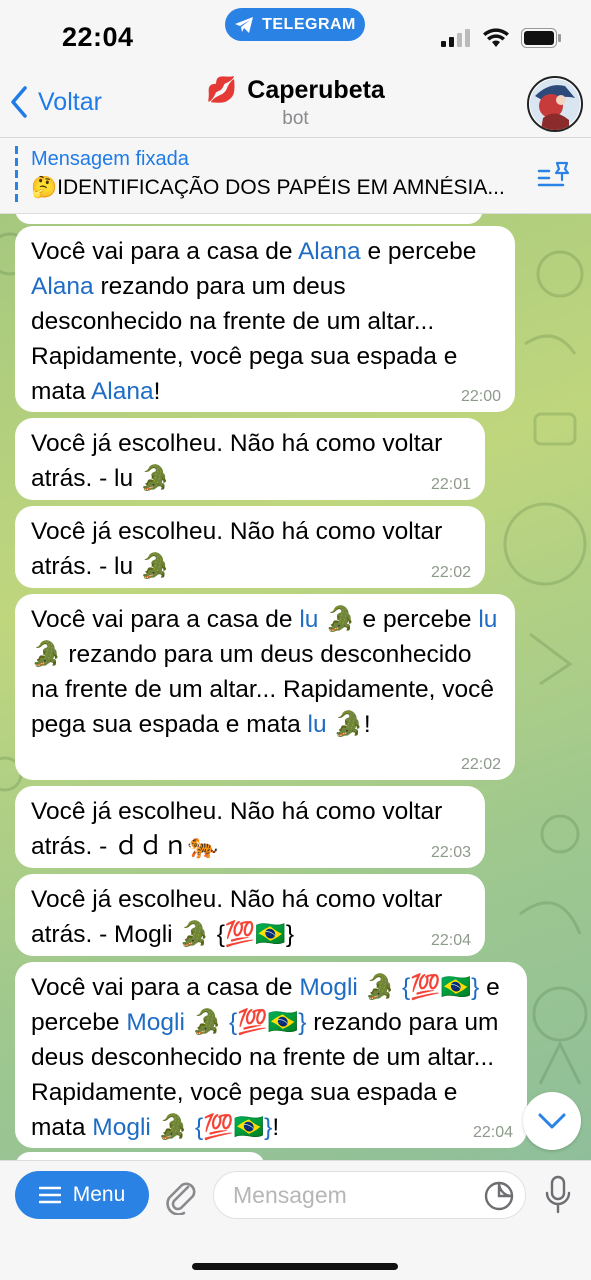 This screenshot has height=1280, width=591. What do you see at coordinates (99, 1194) in the screenshot?
I see `menu-label: Menu` at bounding box center [99, 1194].